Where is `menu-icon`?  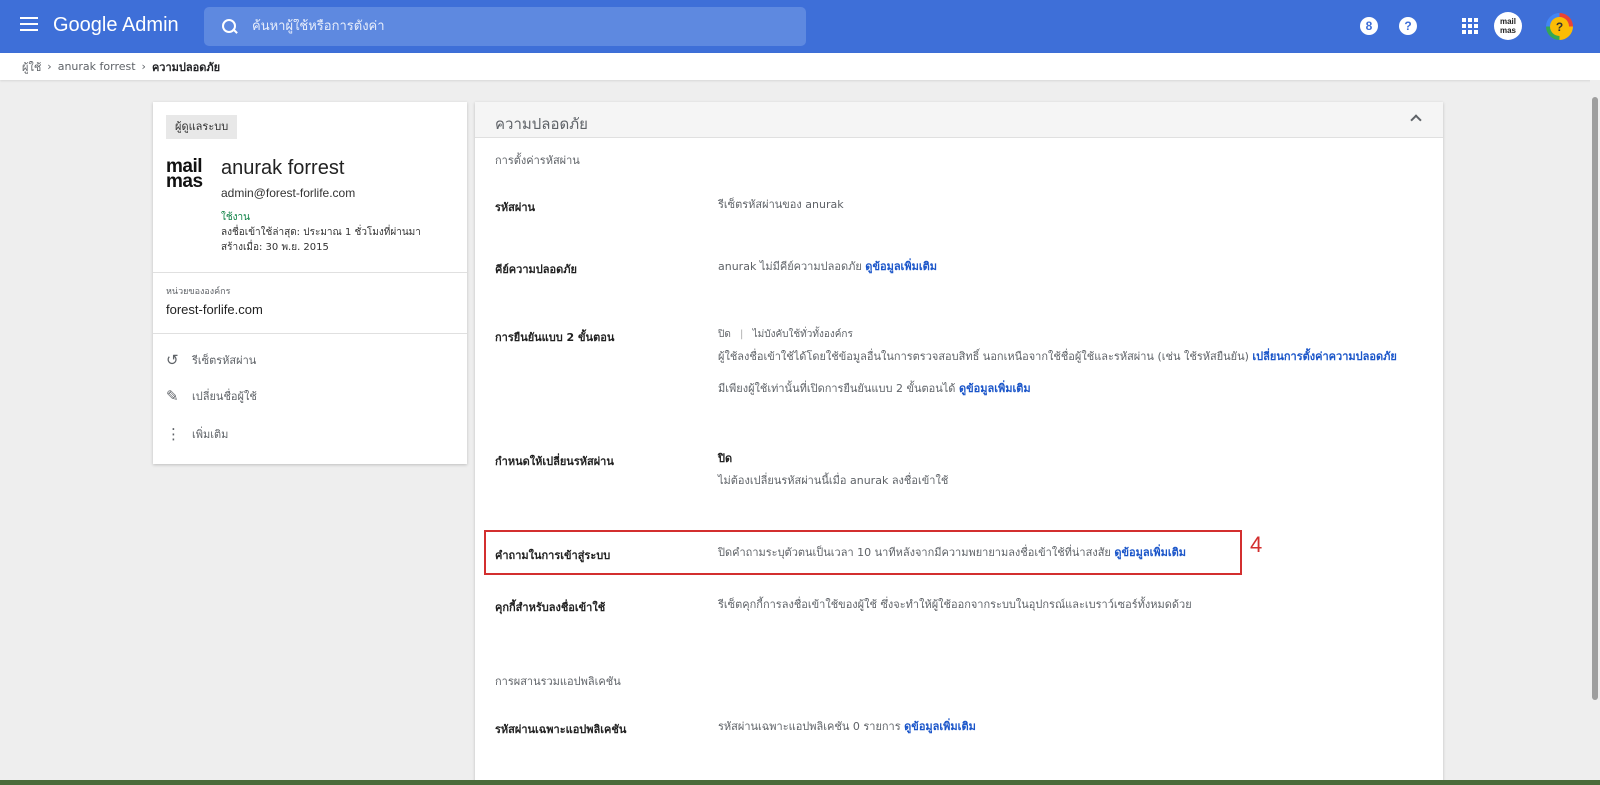
menu-icon is located at coordinates (29, 24).